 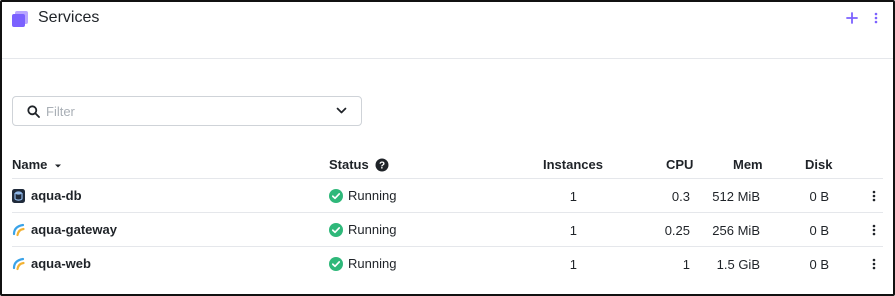 I want to click on service-name: aqua-db, so click(x=56, y=195).